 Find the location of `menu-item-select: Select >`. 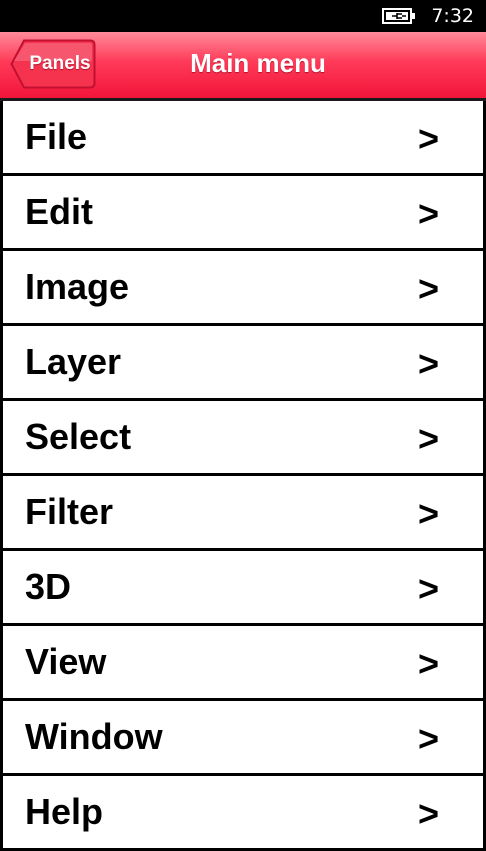

menu-item-select: Select > is located at coordinates (243, 438).